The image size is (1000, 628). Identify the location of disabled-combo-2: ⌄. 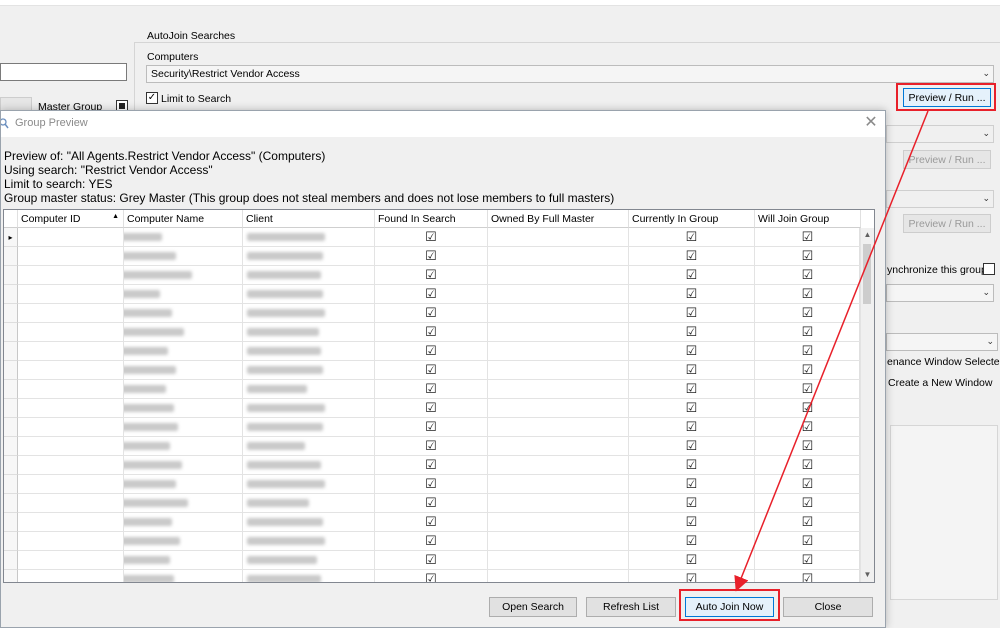
(940, 199).